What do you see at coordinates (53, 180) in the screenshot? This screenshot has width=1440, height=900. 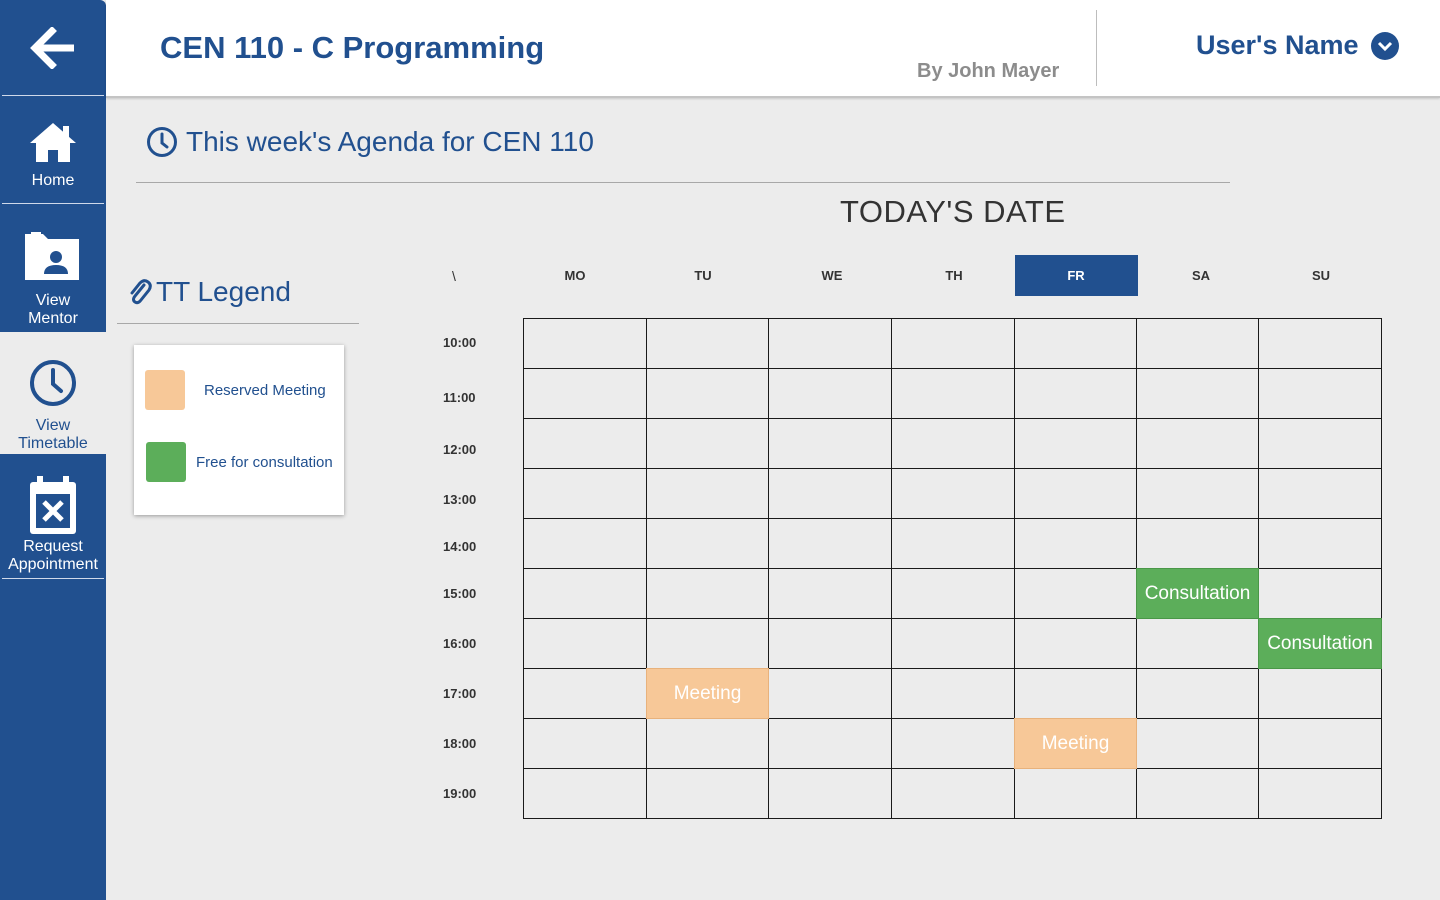 I see `nav-label-home: Home` at bounding box center [53, 180].